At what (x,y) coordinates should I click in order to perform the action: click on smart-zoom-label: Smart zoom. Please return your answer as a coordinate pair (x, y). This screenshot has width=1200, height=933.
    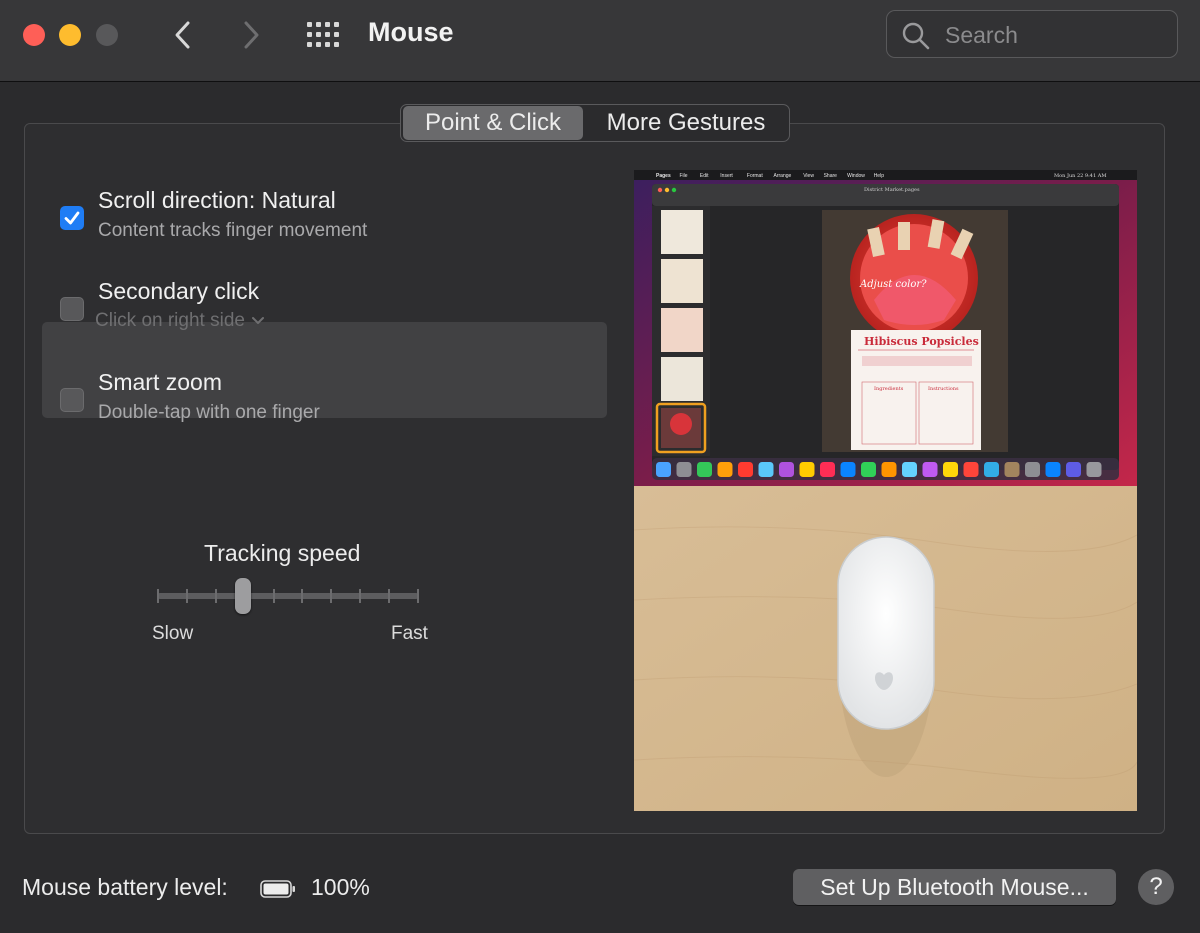
    Looking at the image, I should click on (160, 382).